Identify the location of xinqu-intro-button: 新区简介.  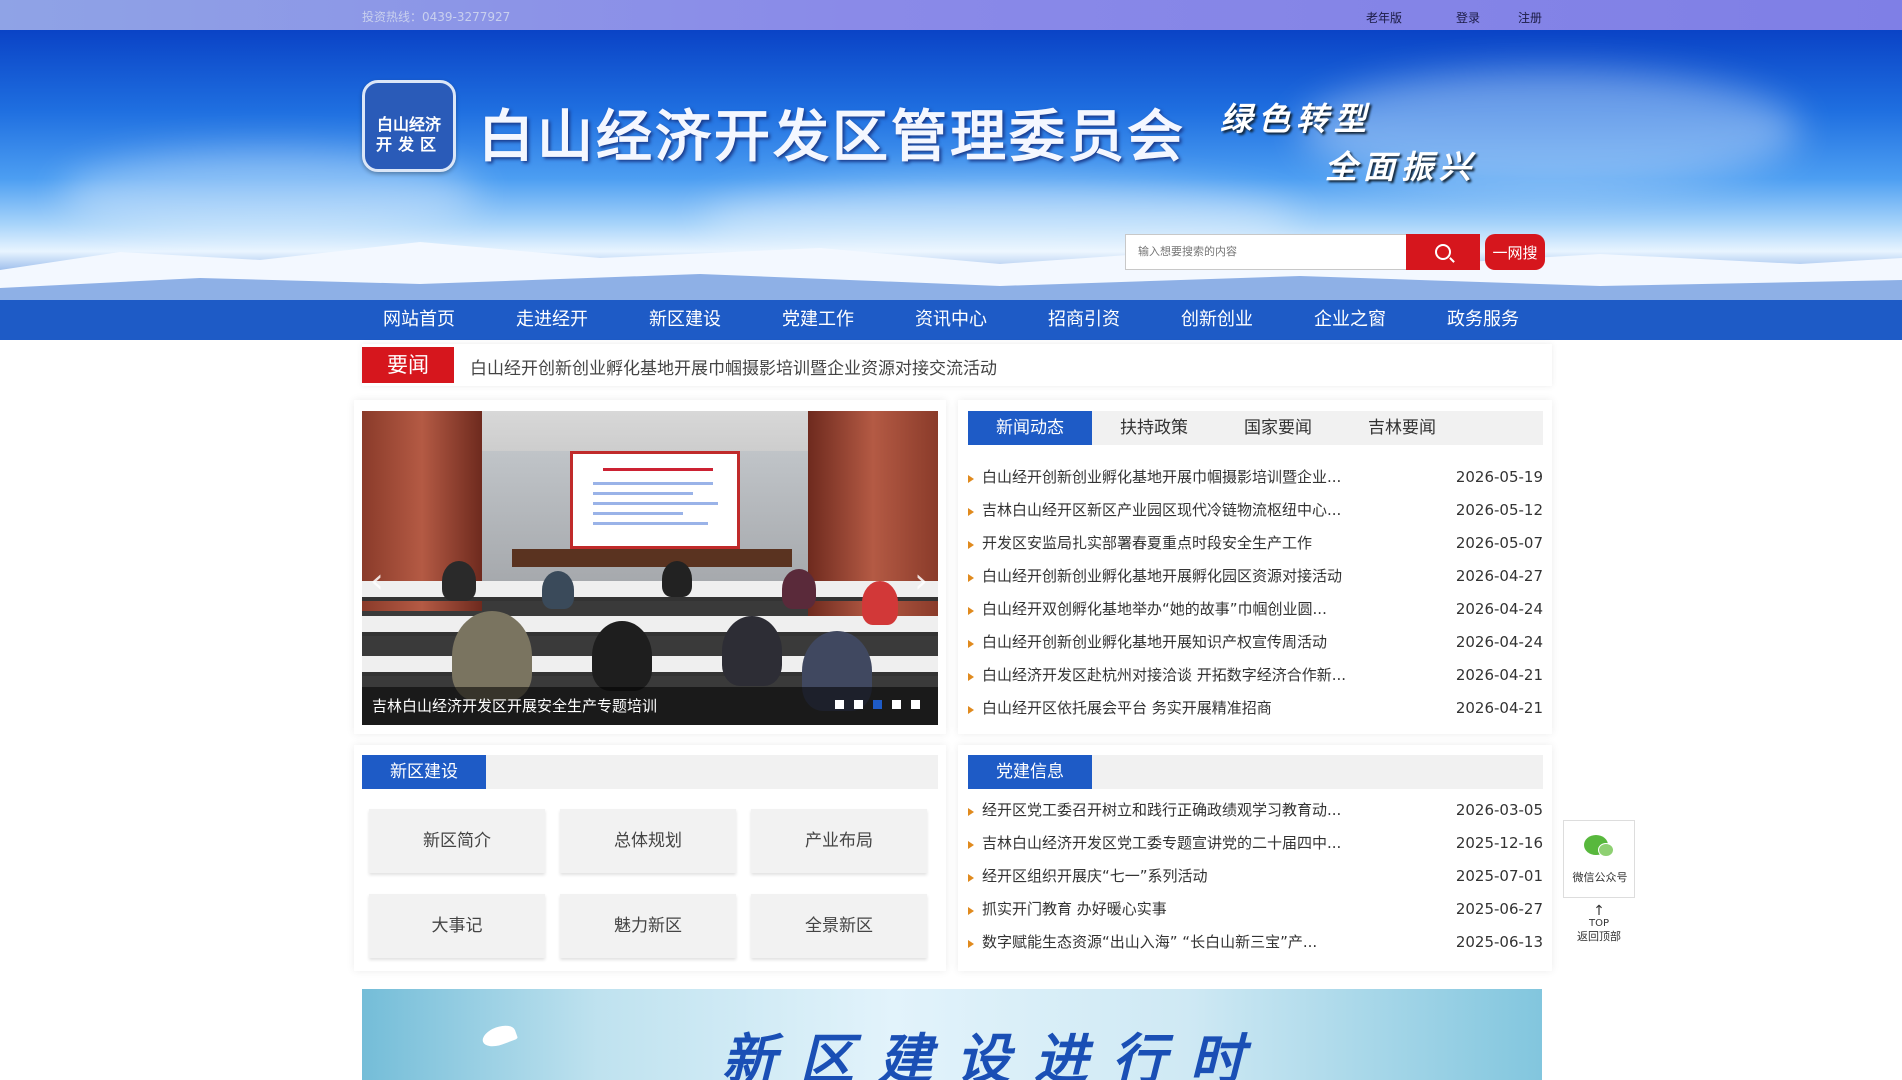
(457, 841).